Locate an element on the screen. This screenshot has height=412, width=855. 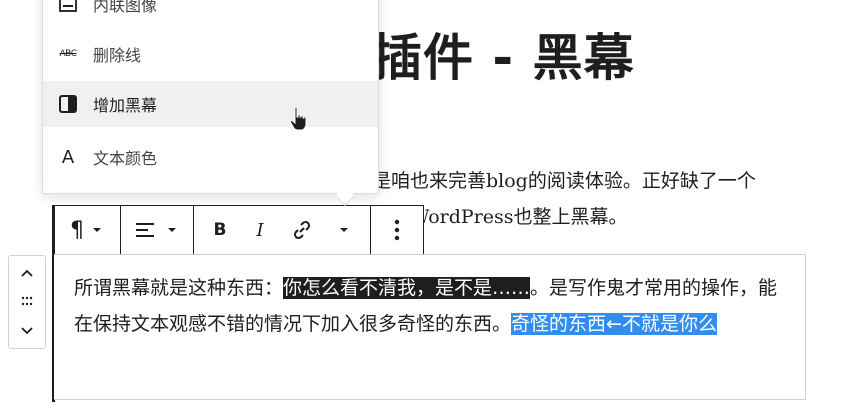
hand-cursor-icon is located at coordinates (299, 121).